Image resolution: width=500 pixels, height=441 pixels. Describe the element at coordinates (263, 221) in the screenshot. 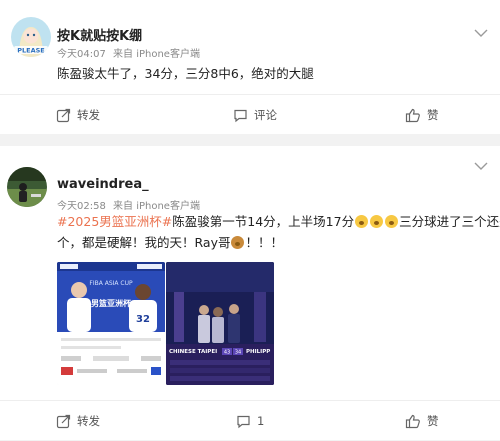

I see `text-part-1: 陈盈骏第一节14分，上半场17分` at that location.